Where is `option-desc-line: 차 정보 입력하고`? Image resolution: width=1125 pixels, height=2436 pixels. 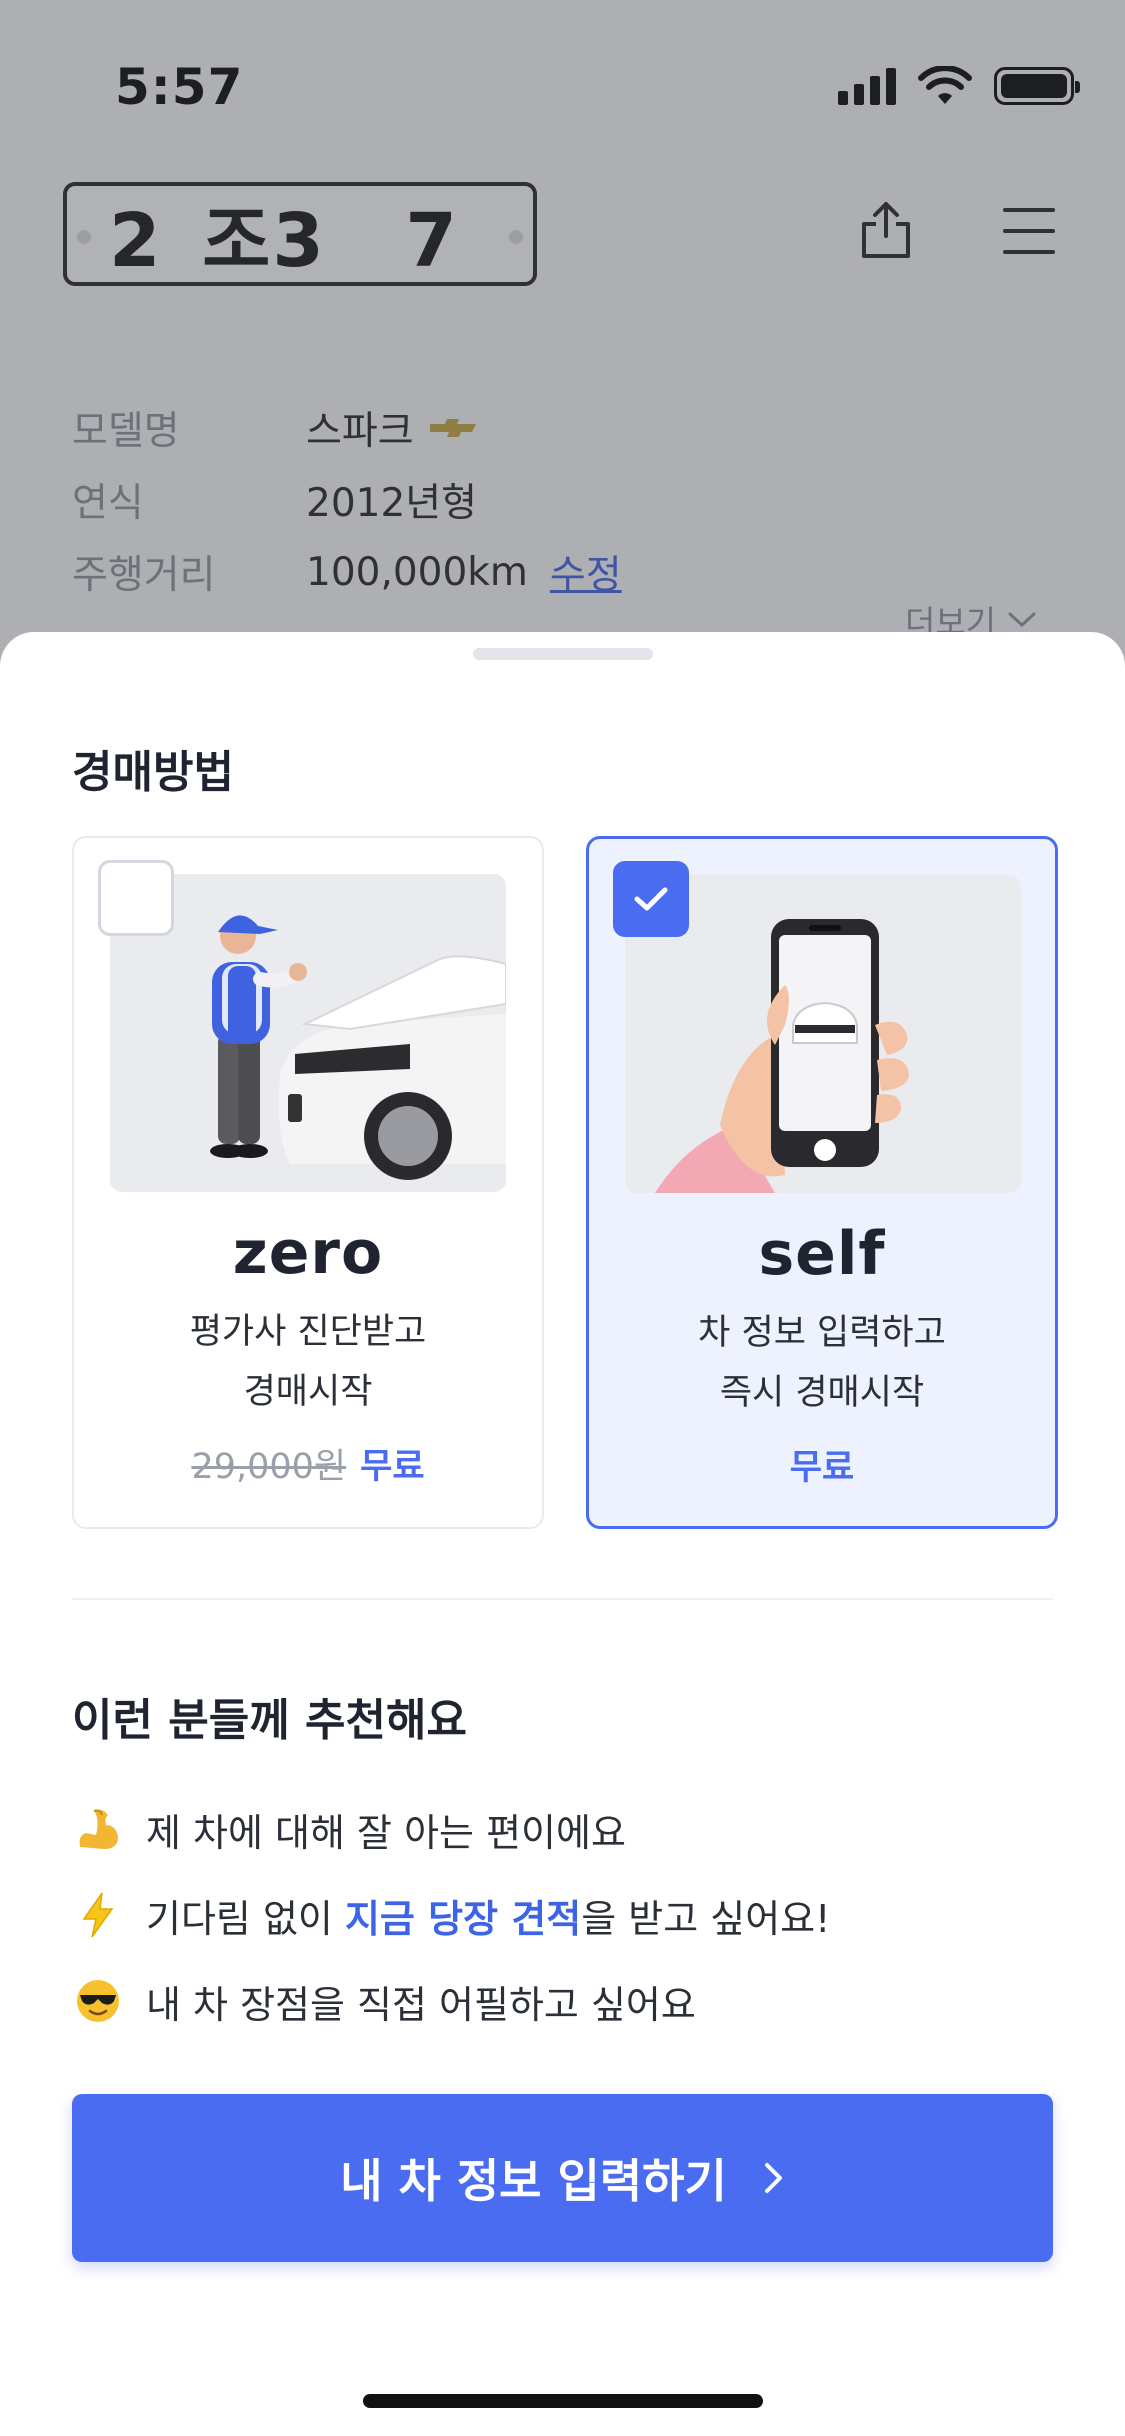 option-desc-line: 차 정보 입력하고 is located at coordinates (822, 1333).